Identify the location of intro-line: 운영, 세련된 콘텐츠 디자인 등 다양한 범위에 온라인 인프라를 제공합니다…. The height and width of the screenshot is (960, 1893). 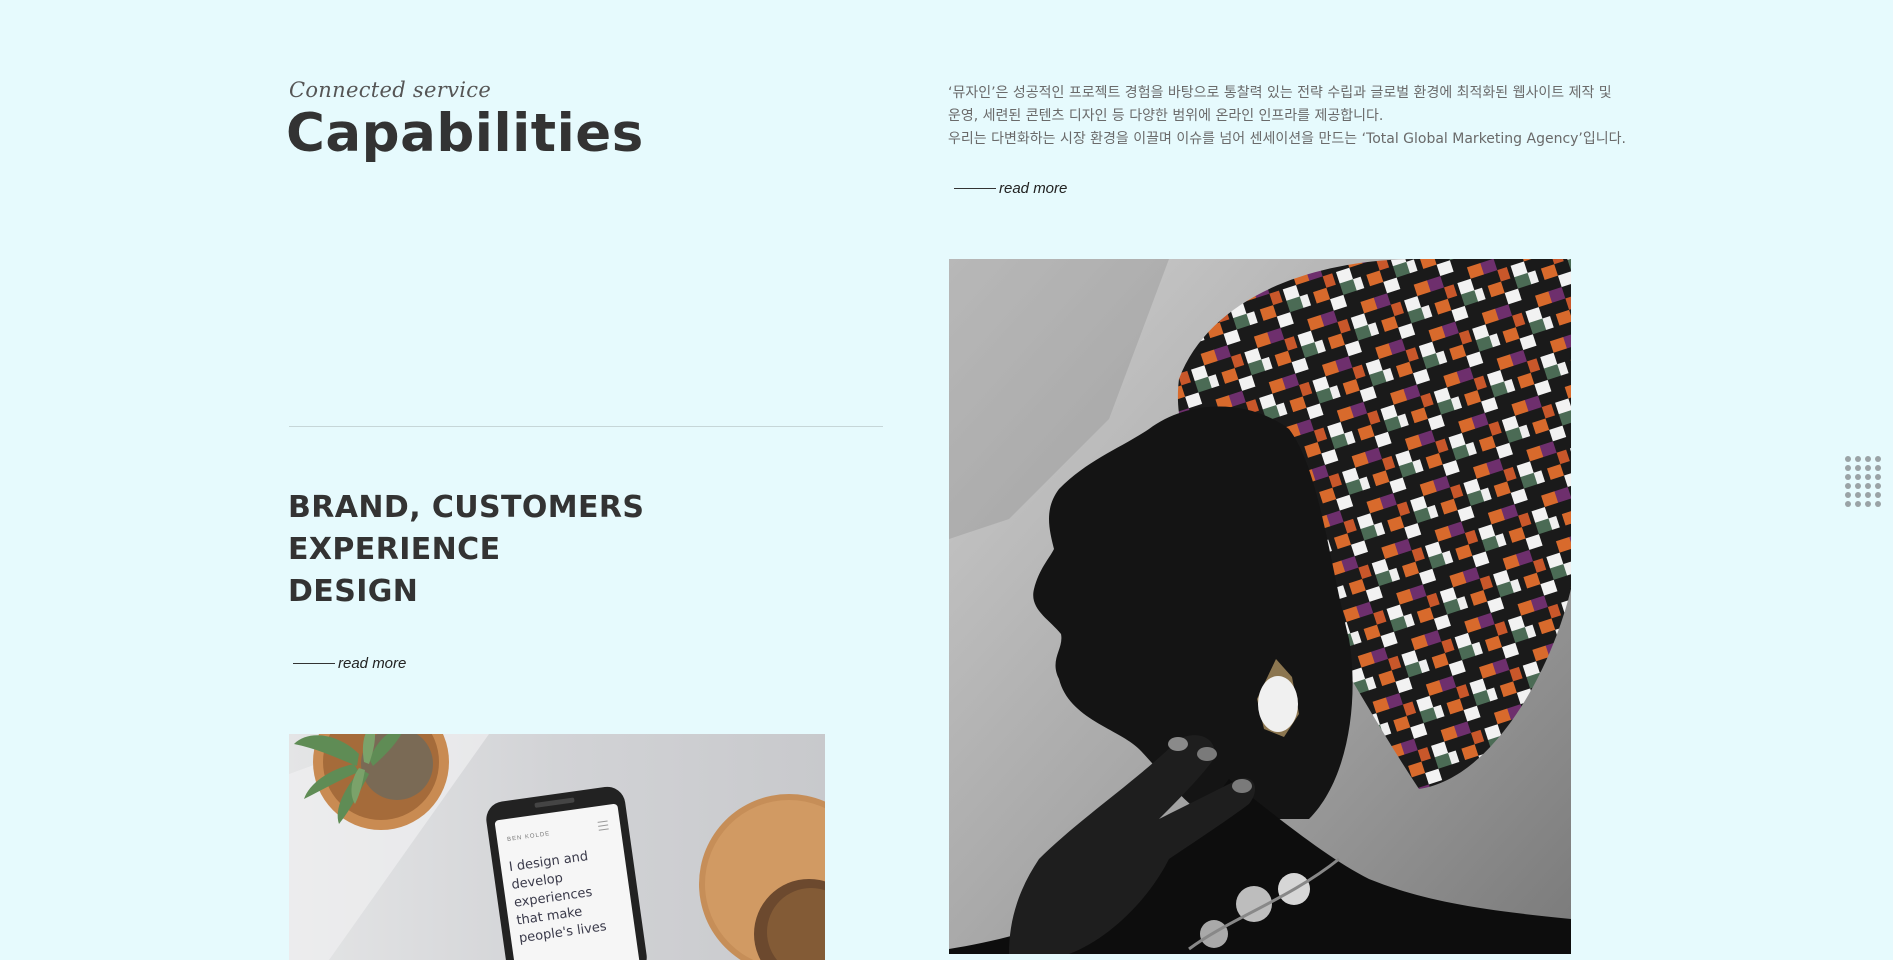
(1166, 116).